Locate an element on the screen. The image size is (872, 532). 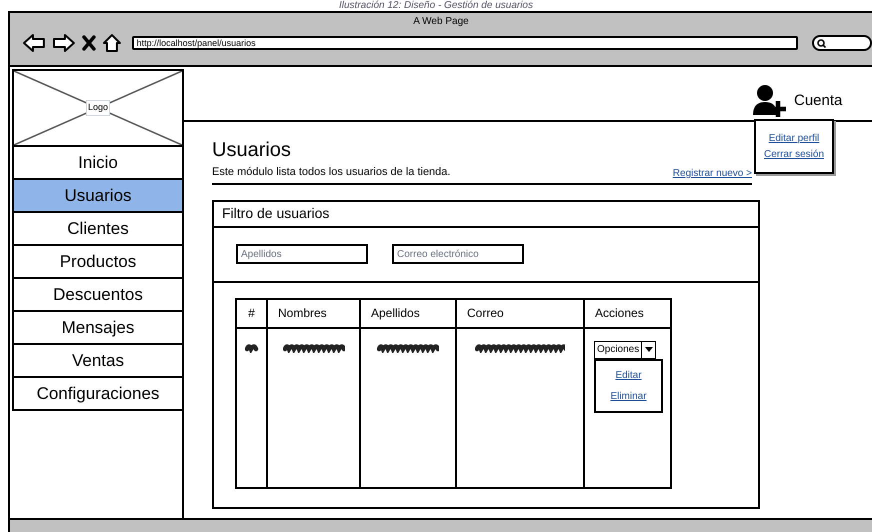
caret-icon is located at coordinates (648, 349).